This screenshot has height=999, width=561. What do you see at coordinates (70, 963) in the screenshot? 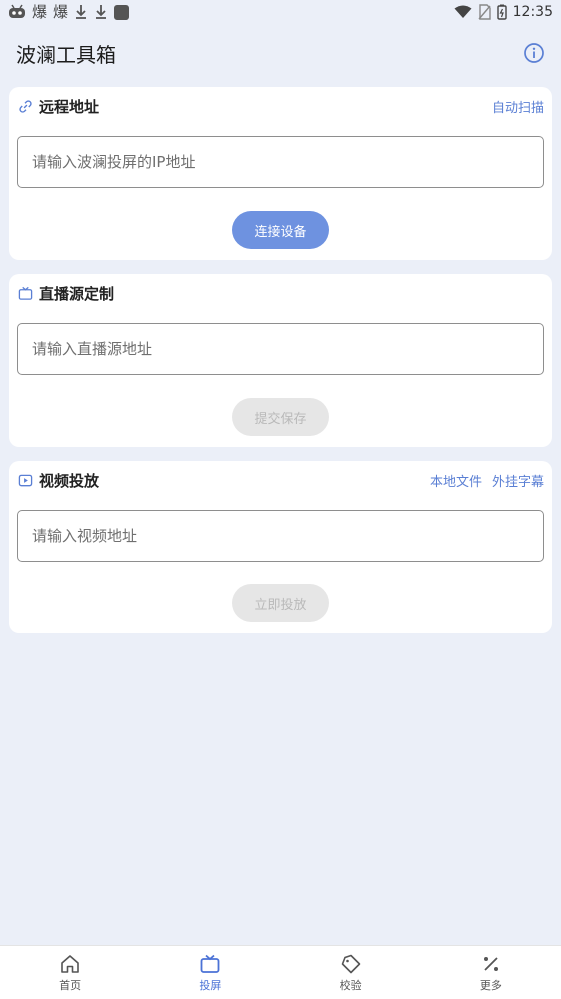
I see `home-icon` at bounding box center [70, 963].